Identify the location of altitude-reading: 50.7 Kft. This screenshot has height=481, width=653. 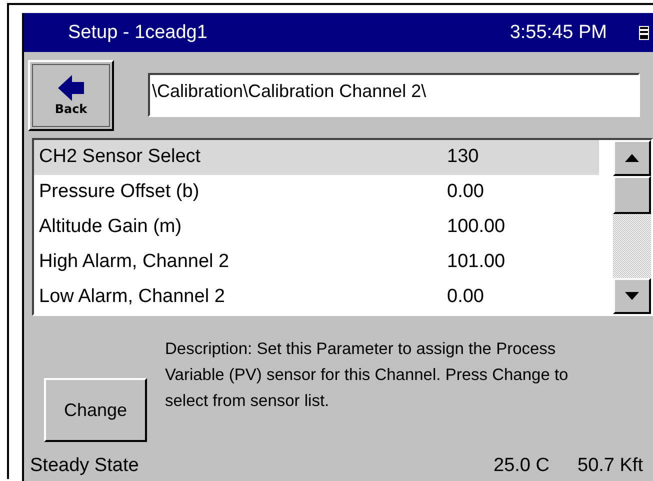
(610, 466).